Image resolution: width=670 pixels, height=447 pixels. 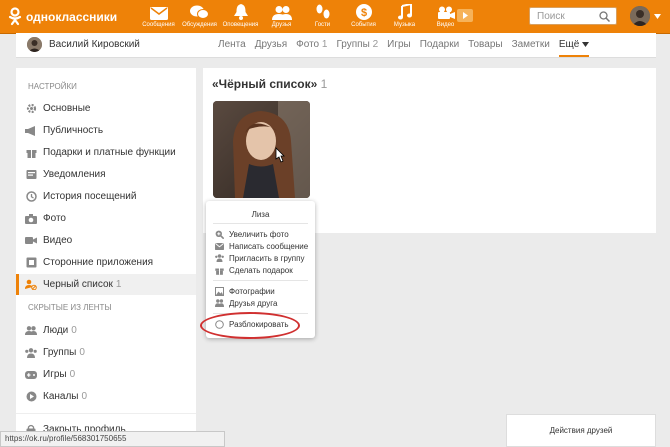 I want to click on sidebar-item-blacklist: Черный список 1, so click(x=106, y=284).